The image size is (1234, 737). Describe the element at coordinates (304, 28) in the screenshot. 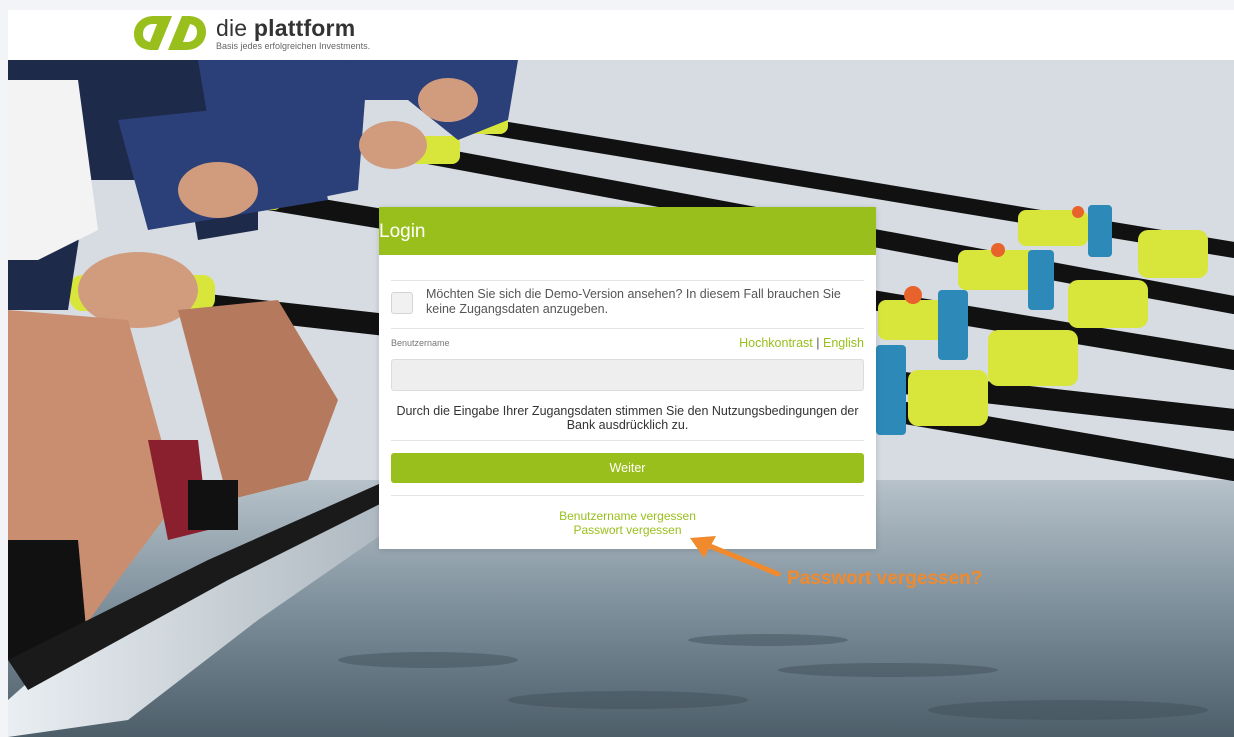

I see `brand-bold: plattform` at that location.